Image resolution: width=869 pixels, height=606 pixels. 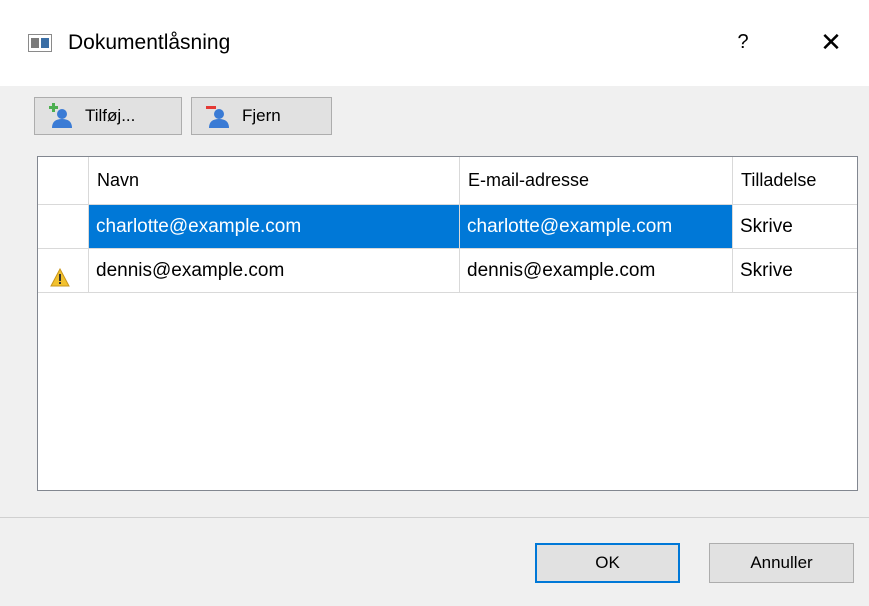 What do you see at coordinates (795, 180) in the screenshot?
I see `column-header-permission: Tilladelse` at bounding box center [795, 180].